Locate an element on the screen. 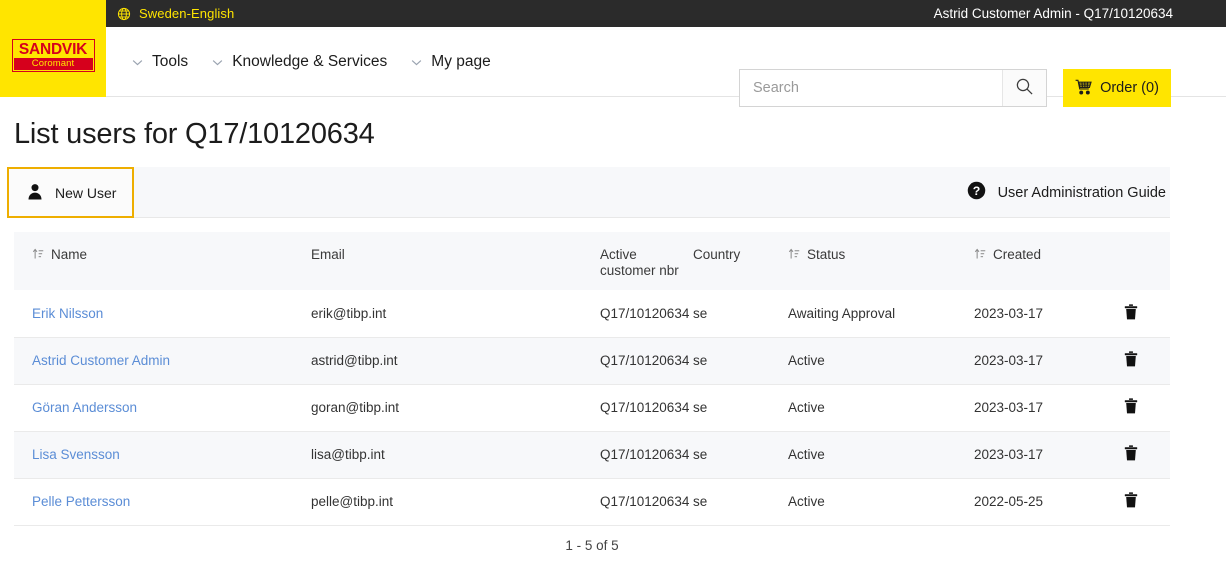  cell-name: Astrid Customer Admin is located at coordinates (162, 360).